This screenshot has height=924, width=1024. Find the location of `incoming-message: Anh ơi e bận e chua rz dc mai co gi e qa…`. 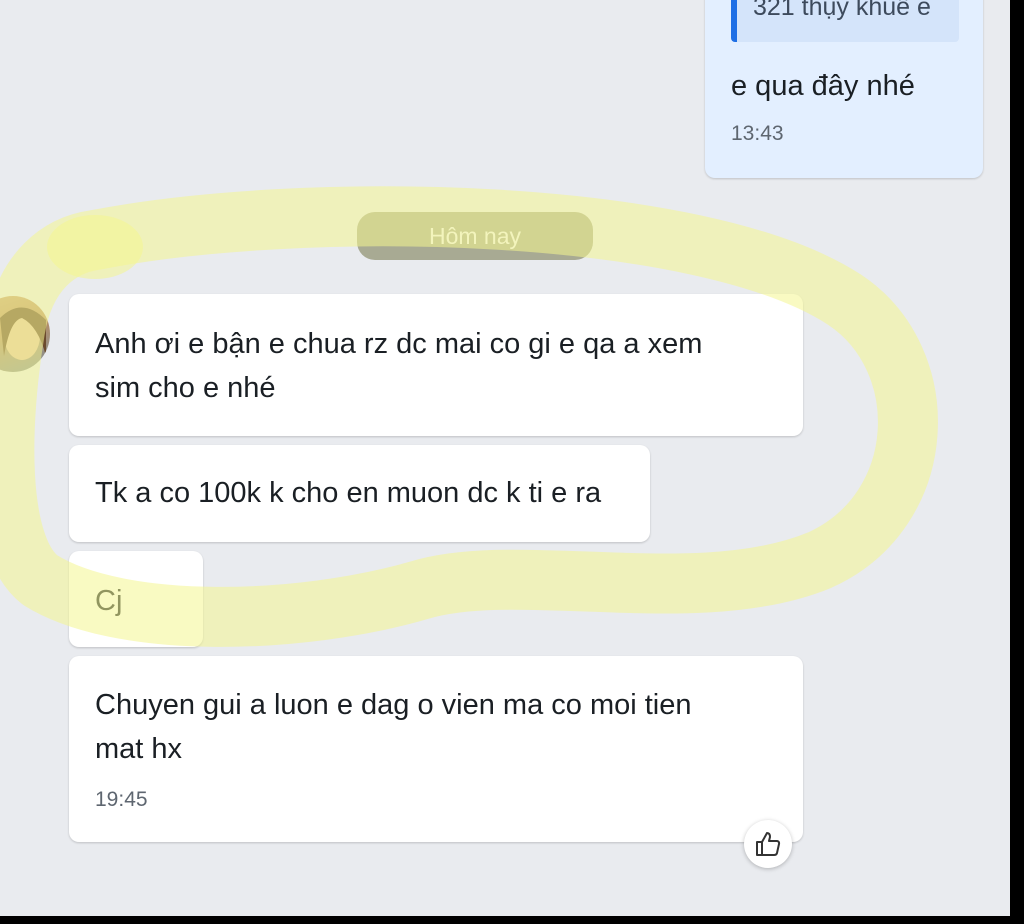

incoming-message: Anh ơi e bận e chua rz dc mai co gi e qa… is located at coordinates (436, 365).